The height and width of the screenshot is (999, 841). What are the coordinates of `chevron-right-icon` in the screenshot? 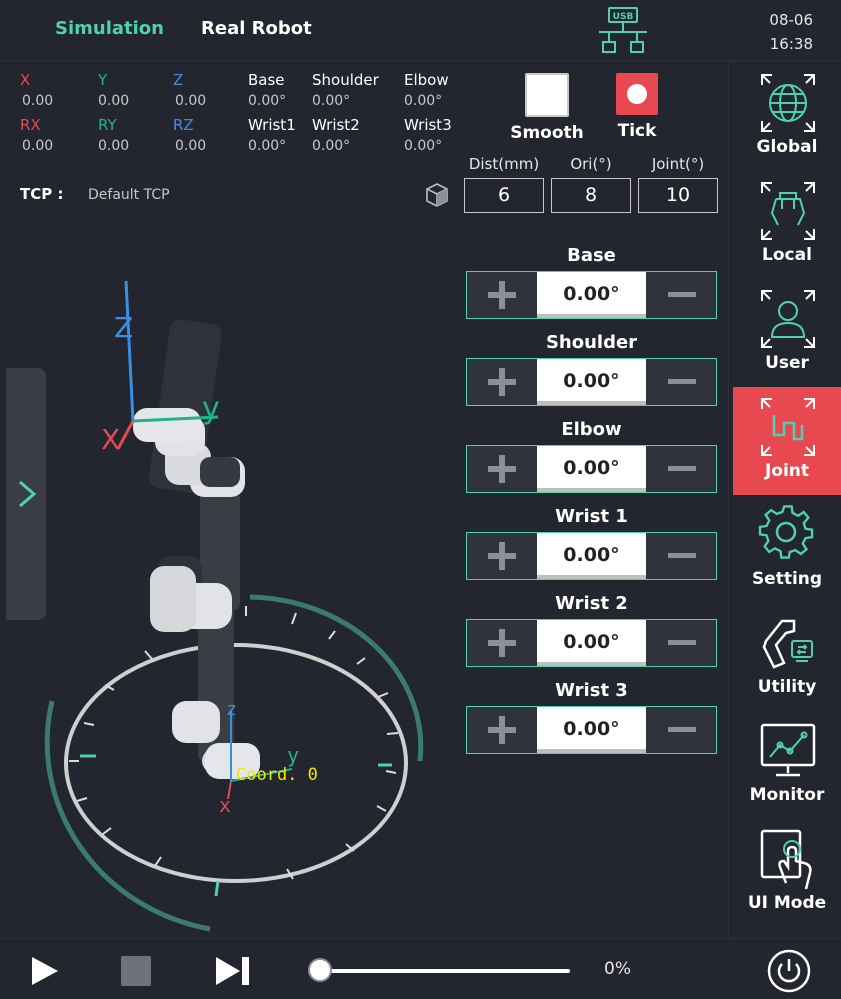 It's located at (28, 494).